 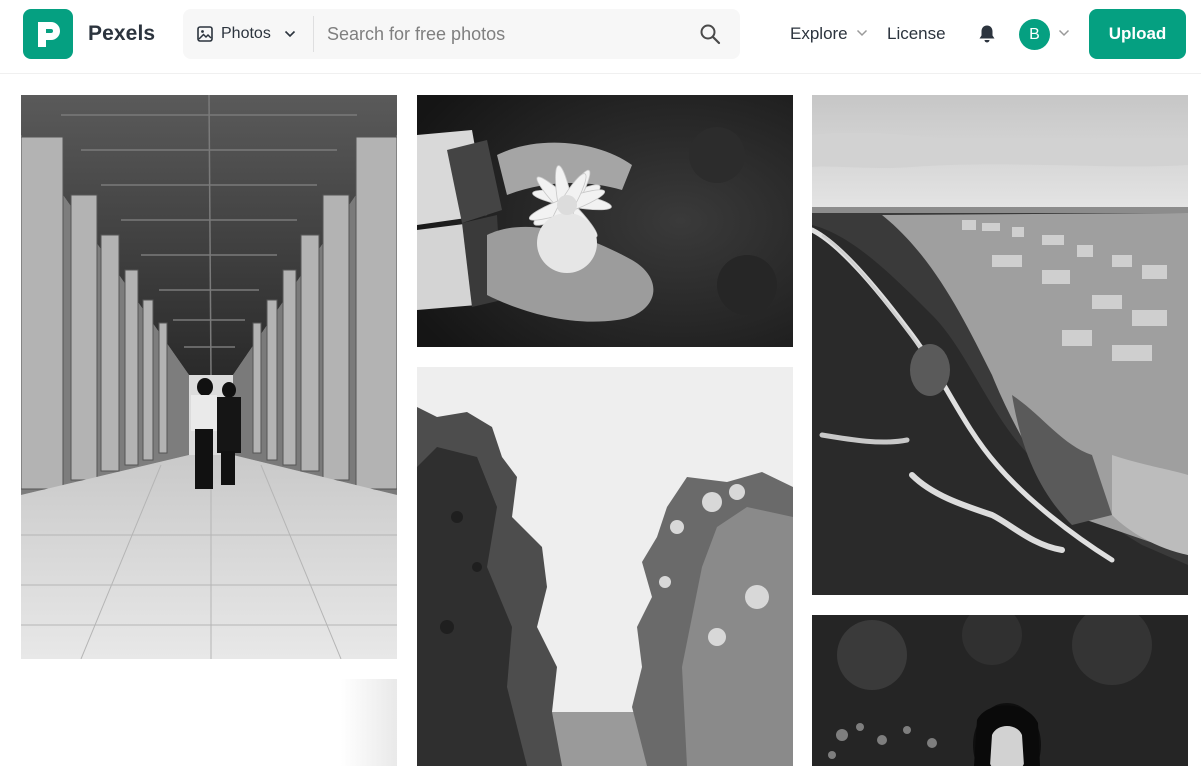 I want to click on media-type-select: Photos, so click(x=248, y=34).